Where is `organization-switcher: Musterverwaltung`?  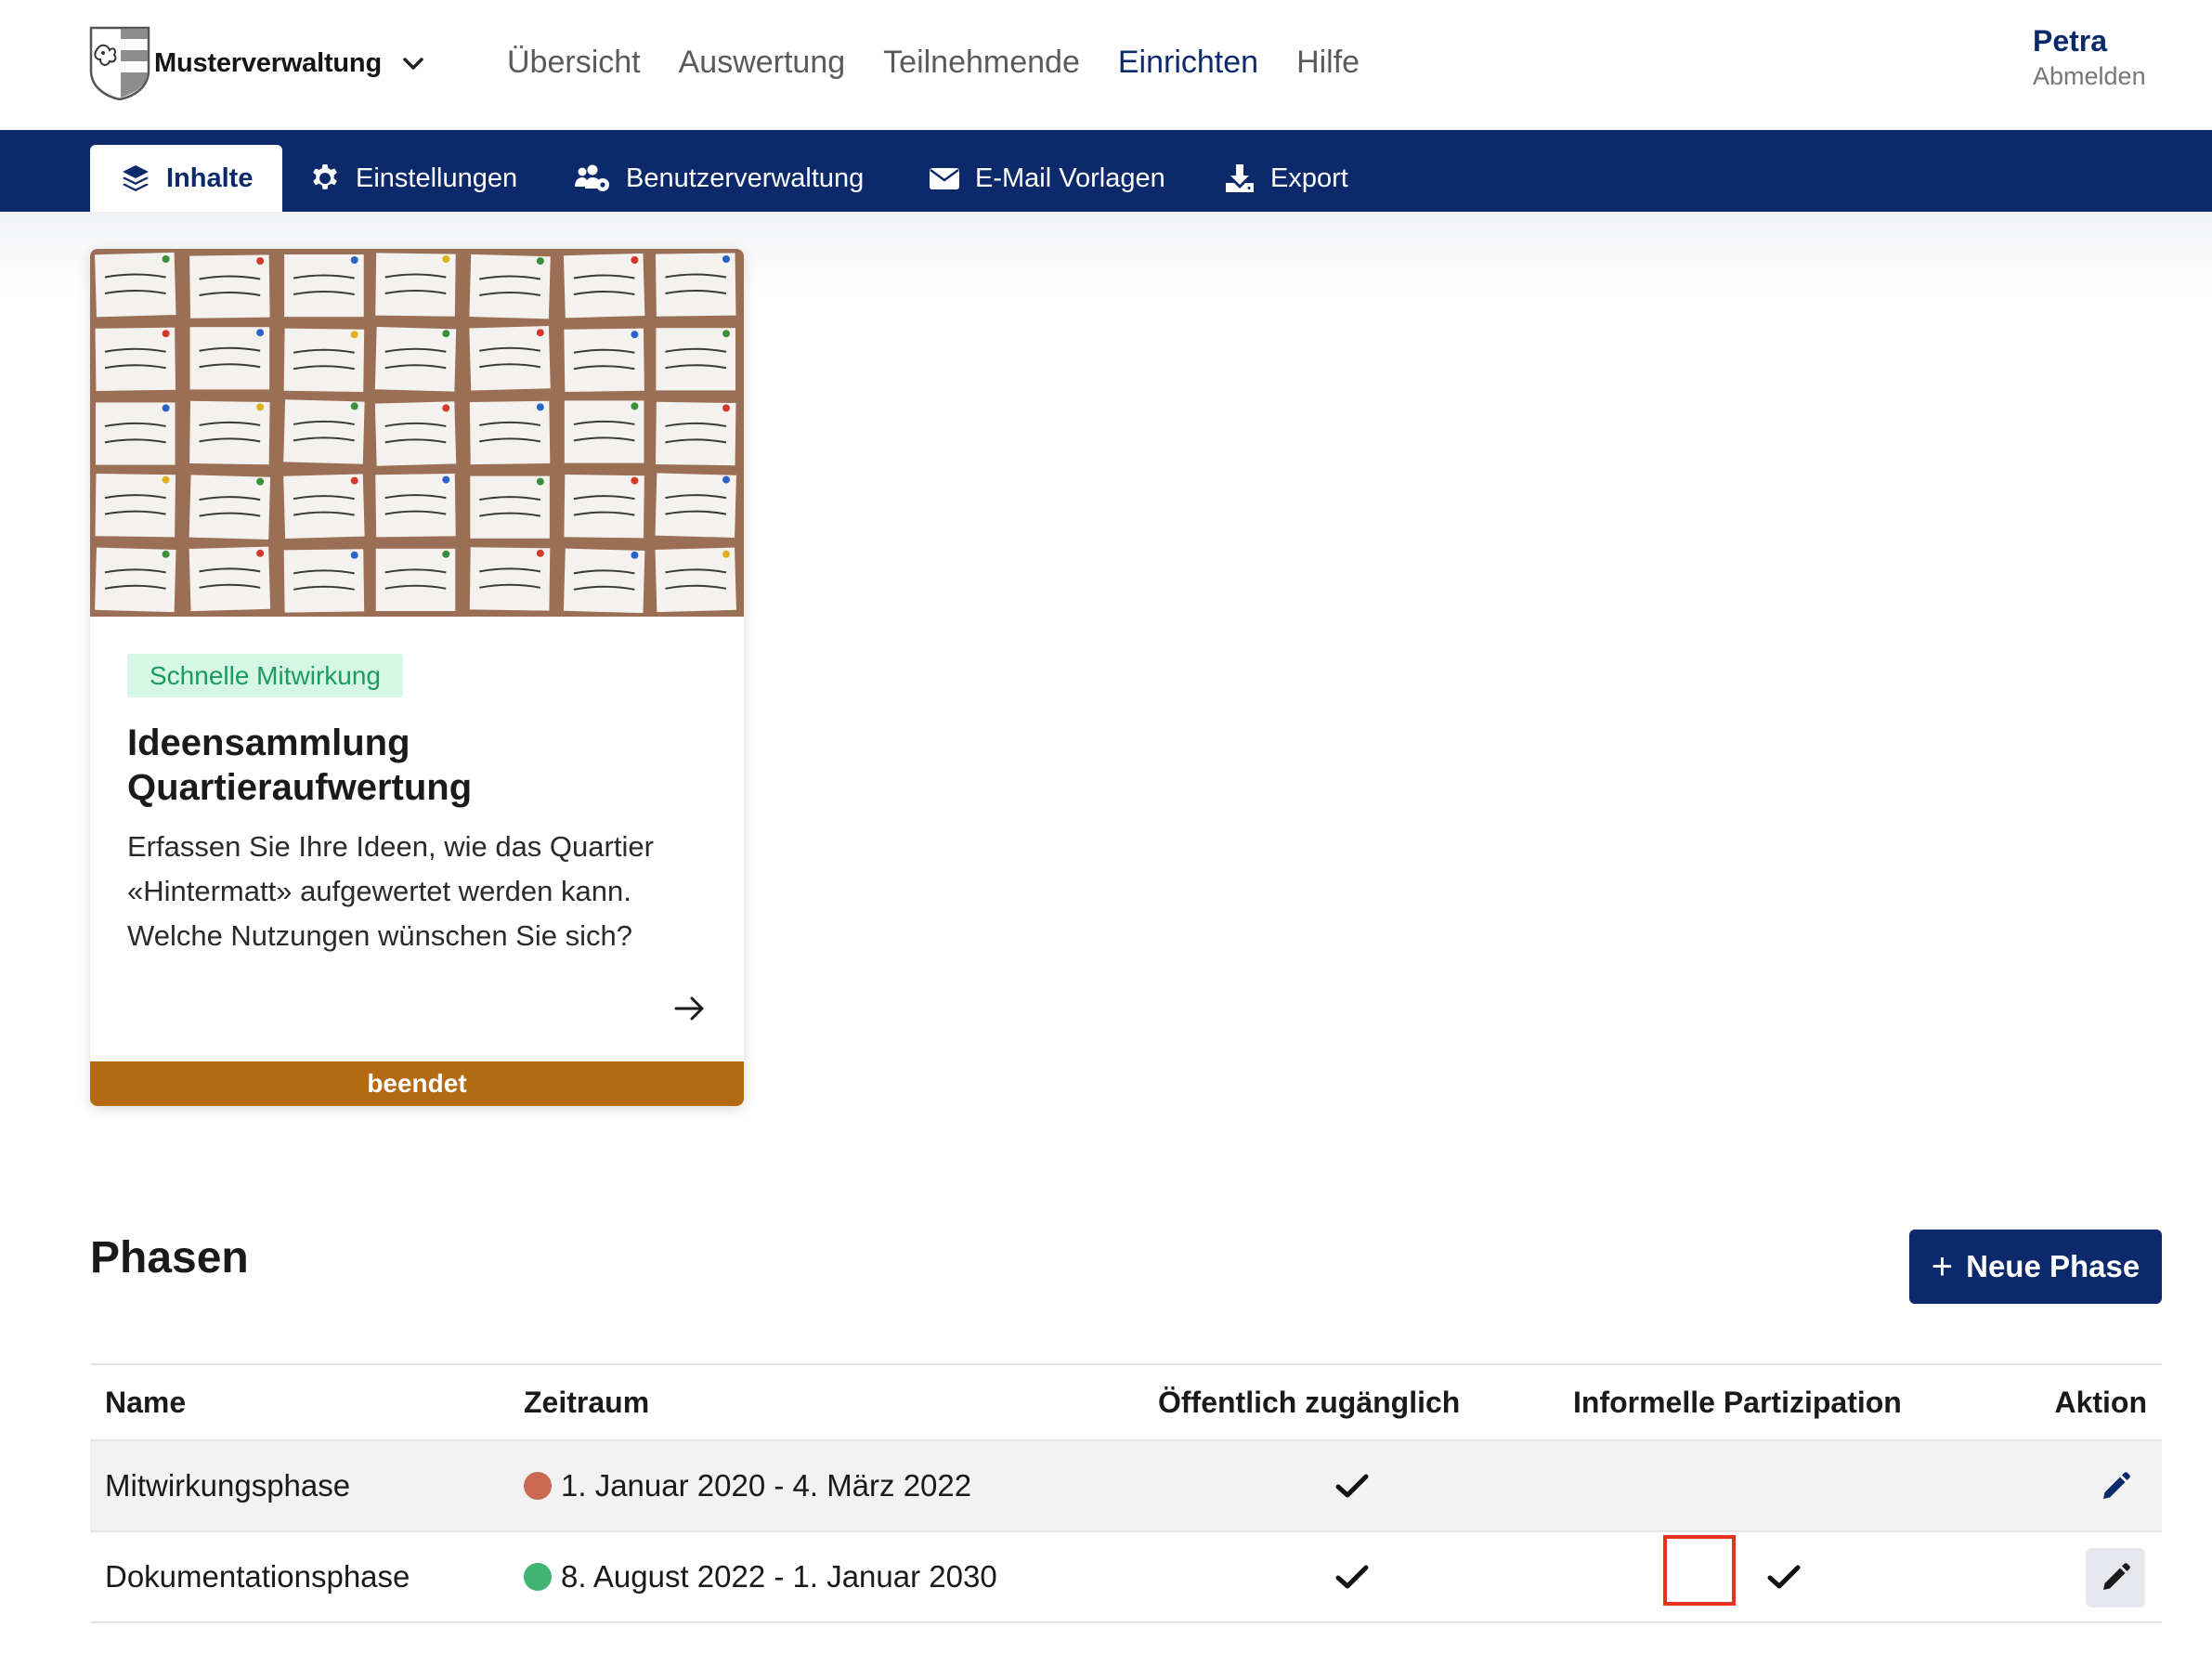
organization-switcher: Musterverwaltung is located at coordinates (257, 63).